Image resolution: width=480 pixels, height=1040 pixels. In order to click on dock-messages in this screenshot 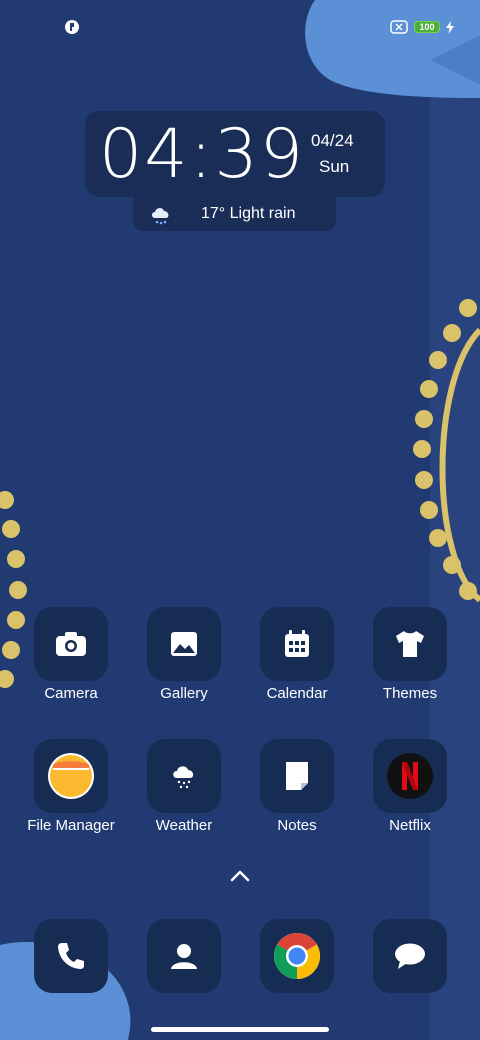, I will do `click(410, 956)`.